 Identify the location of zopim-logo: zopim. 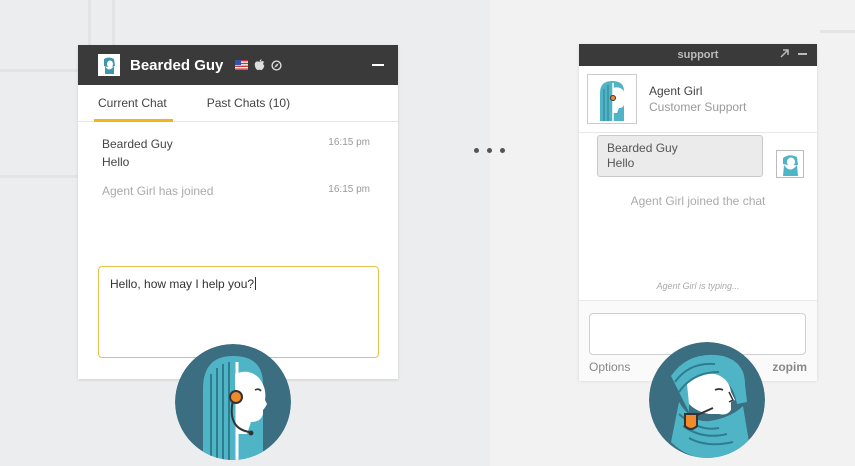
(789, 367).